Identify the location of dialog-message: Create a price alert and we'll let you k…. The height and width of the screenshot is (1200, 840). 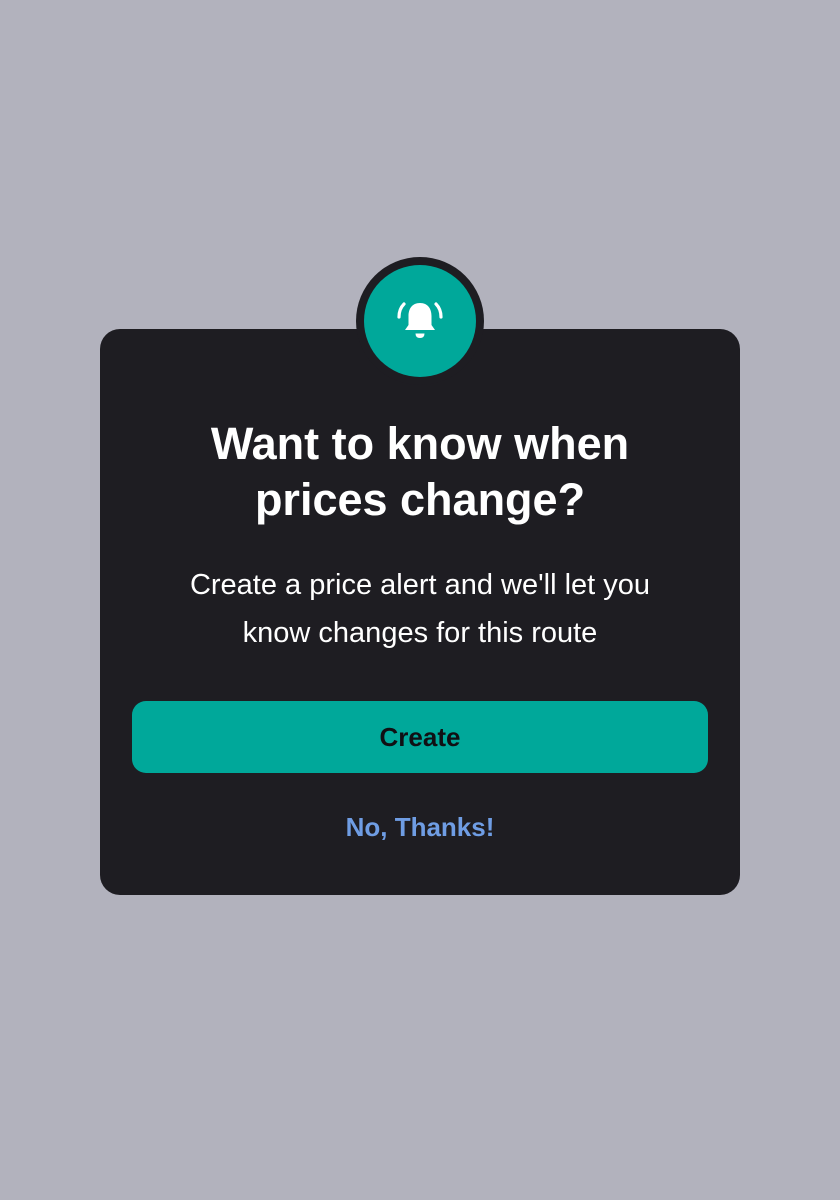
(420, 609).